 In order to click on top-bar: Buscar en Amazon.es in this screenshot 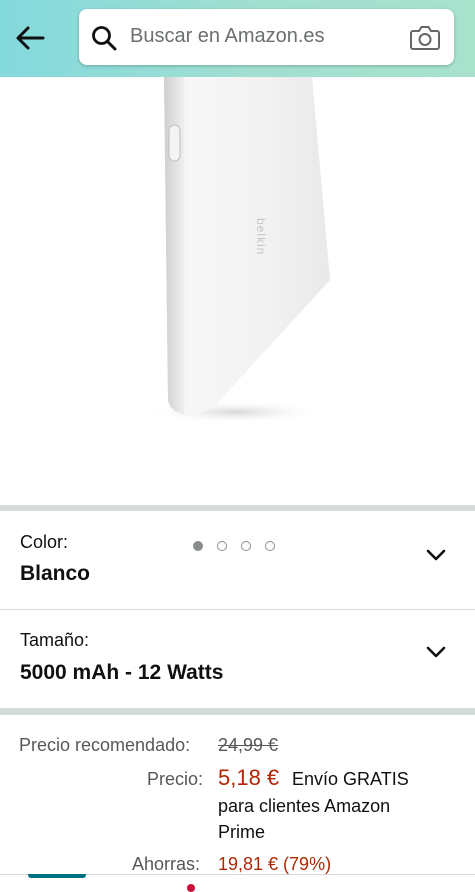, I will do `click(237, 38)`.